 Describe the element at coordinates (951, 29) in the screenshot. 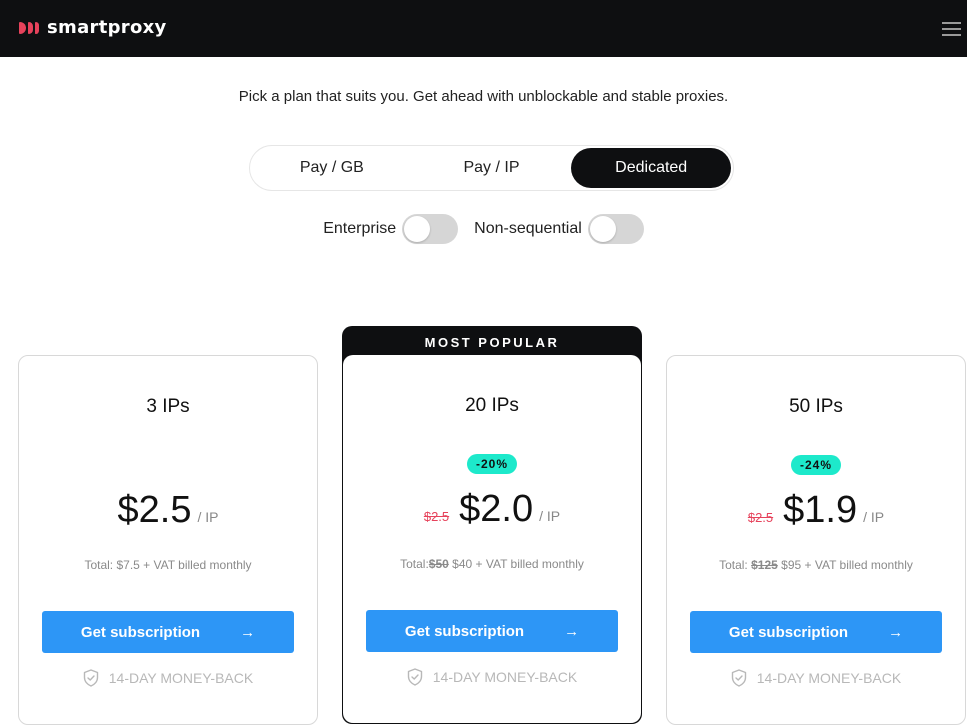

I see `hamburger-menu-icon` at that location.